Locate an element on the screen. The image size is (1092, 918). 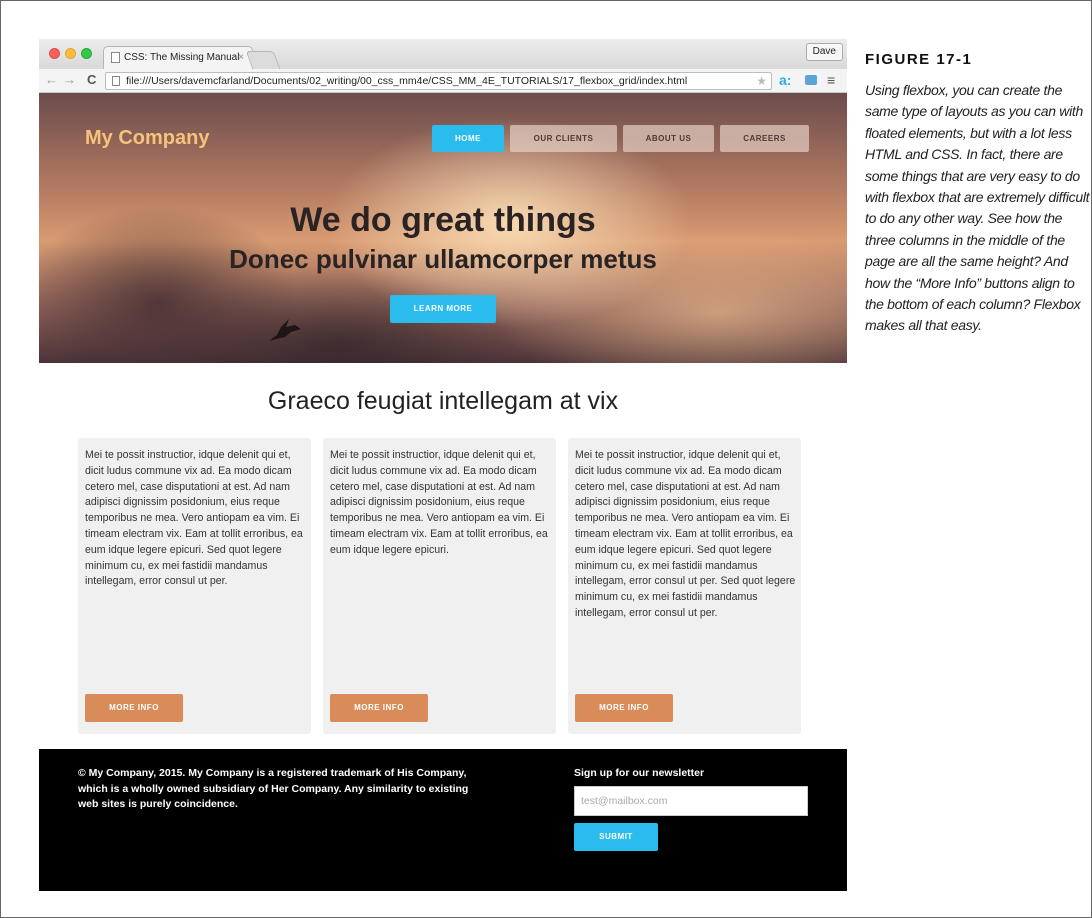
hero-subtitle: Donec pulvinar ullamcorper metus is located at coordinates (443, 259).